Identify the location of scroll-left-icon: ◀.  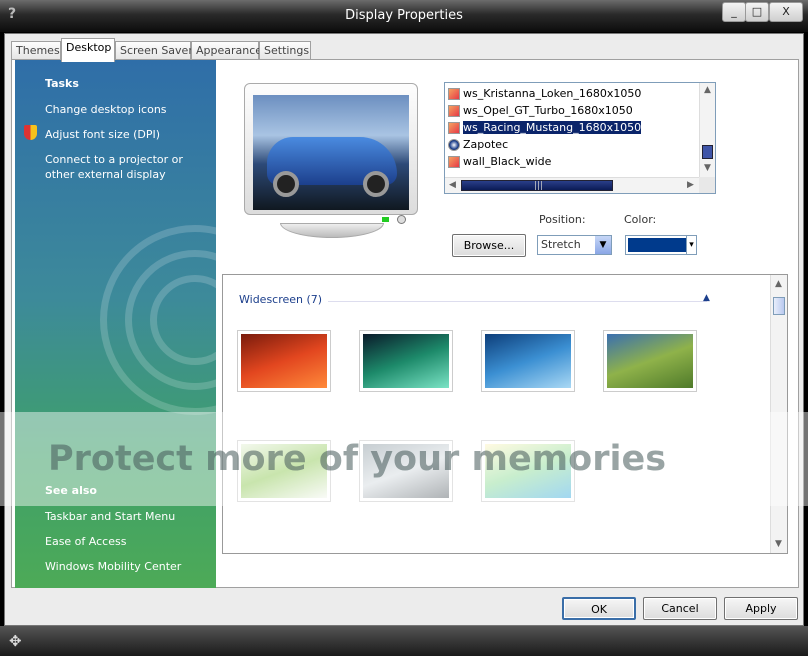
(452, 185).